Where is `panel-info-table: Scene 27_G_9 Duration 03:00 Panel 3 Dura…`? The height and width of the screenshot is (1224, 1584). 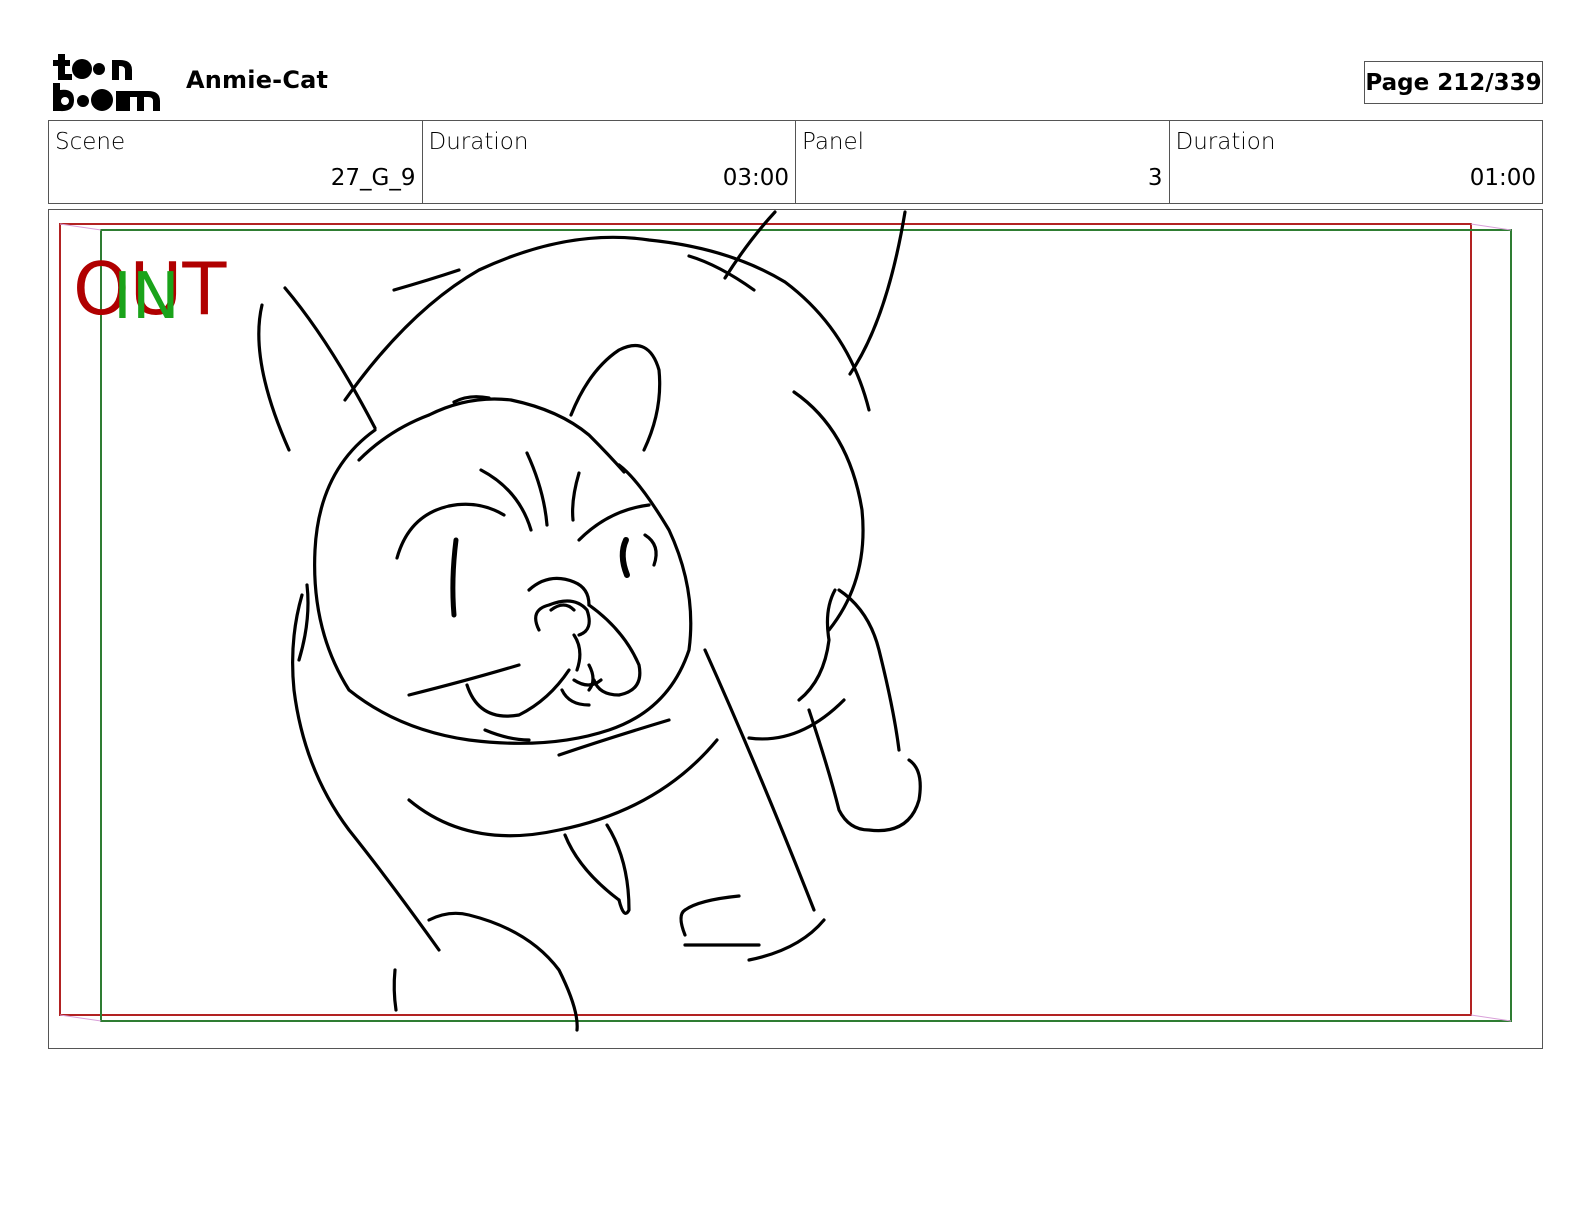
panel-info-table: Scene 27_G_9 Duration 03:00 Panel 3 Dura… is located at coordinates (795, 162).